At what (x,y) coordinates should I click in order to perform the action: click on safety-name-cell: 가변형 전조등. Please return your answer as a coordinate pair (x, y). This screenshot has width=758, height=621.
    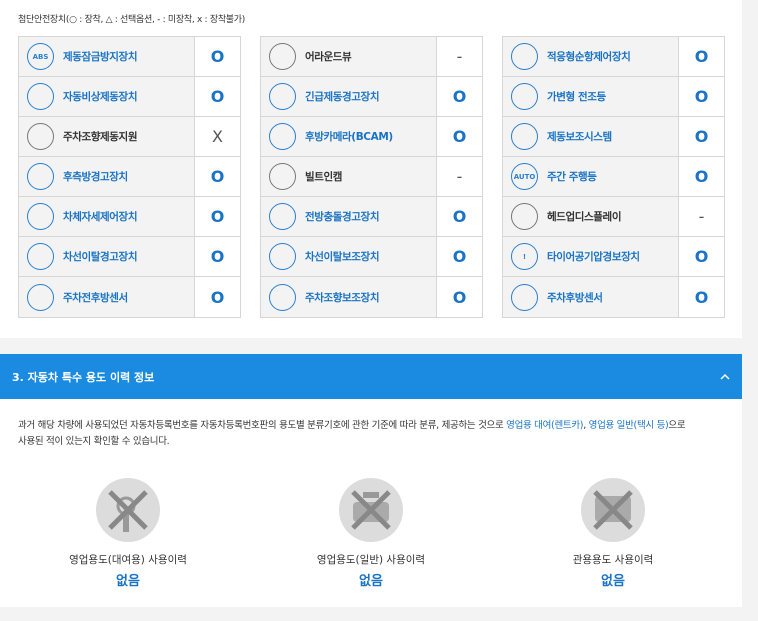
    Looking at the image, I should click on (591, 96).